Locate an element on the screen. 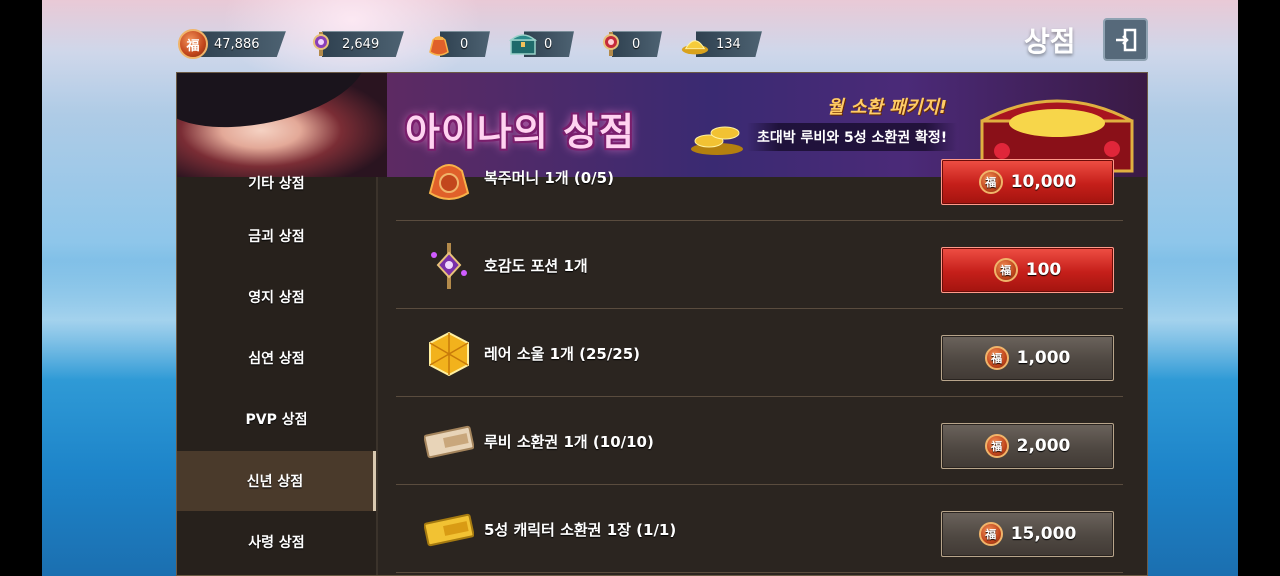 The image size is (1280, 576). affection-potion-icon is located at coordinates (449, 266).